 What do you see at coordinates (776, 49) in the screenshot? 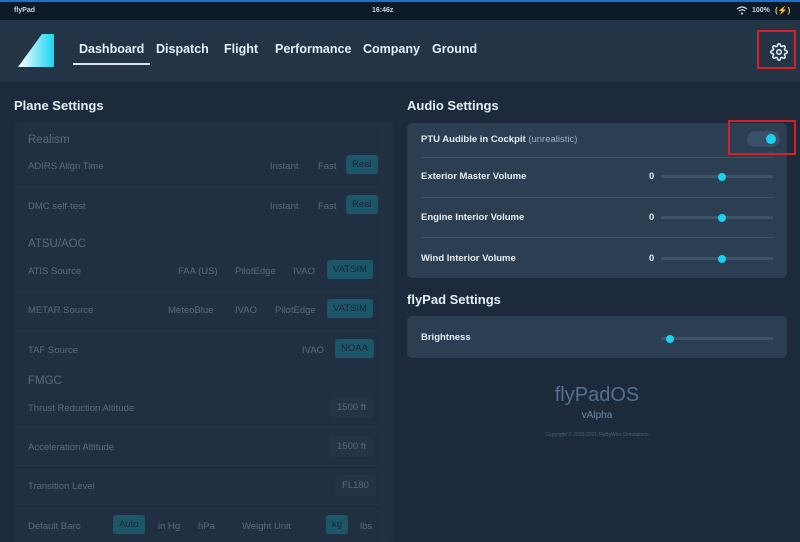
I see `highlight-box-settings` at bounding box center [776, 49].